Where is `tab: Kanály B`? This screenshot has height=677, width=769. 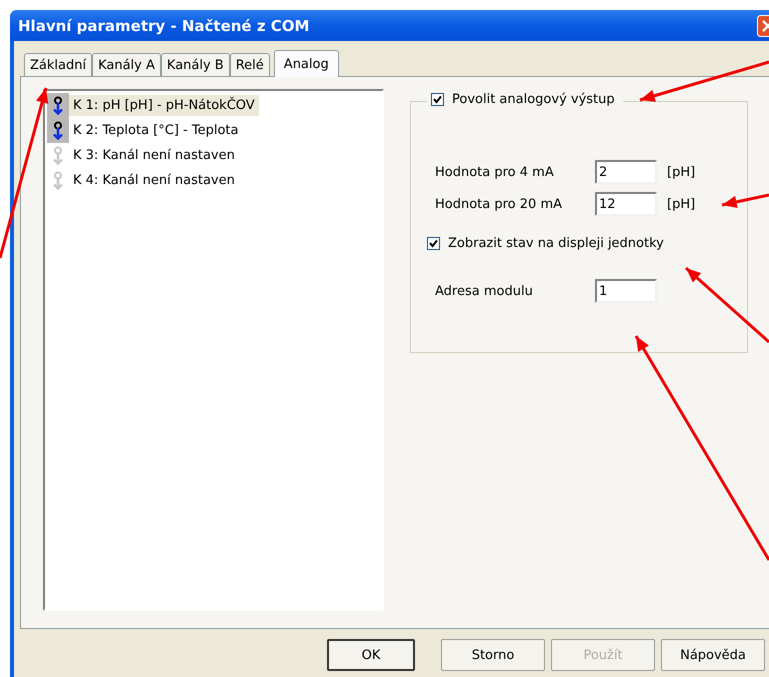
tab: Kanály B is located at coordinates (195, 64).